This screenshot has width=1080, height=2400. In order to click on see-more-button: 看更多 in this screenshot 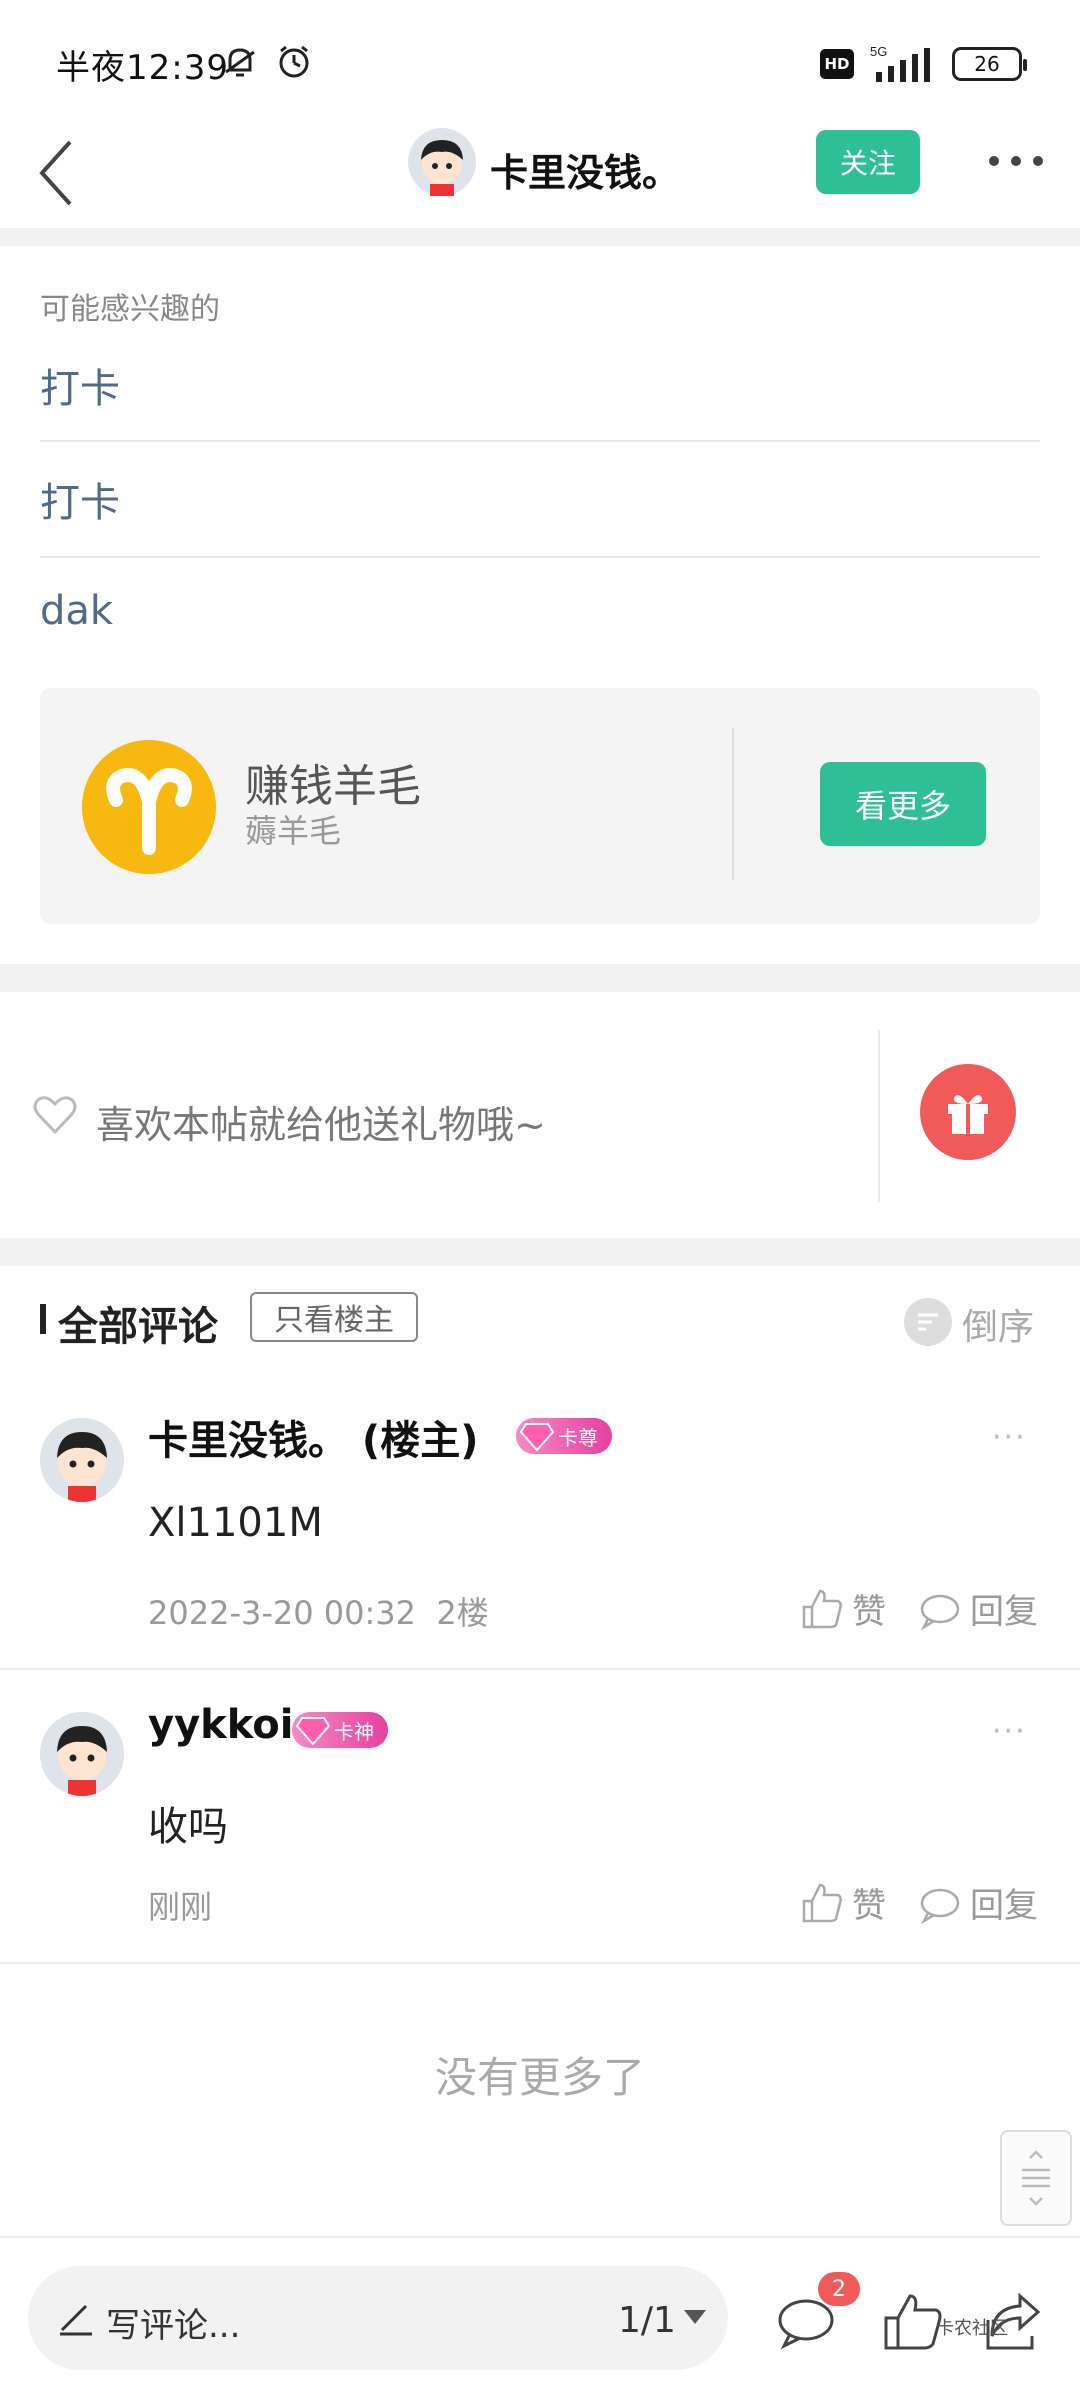, I will do `click(903, 804)`.